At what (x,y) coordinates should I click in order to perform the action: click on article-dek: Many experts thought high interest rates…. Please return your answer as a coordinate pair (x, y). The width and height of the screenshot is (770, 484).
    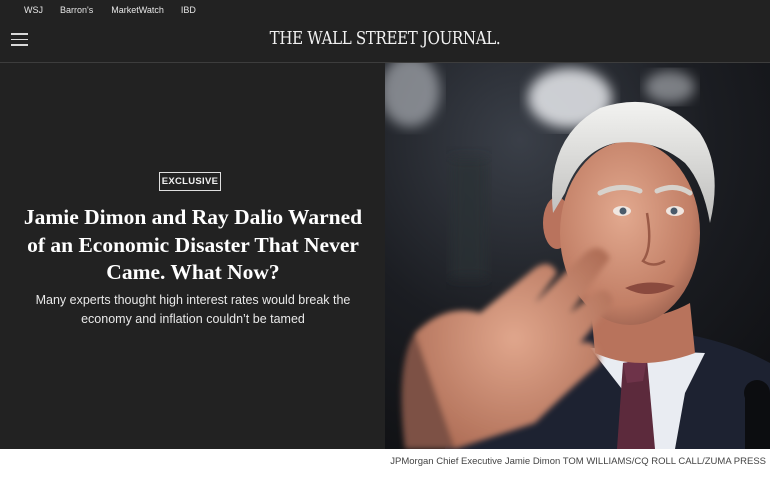
    Looking at the image, I should click on (193, 309).